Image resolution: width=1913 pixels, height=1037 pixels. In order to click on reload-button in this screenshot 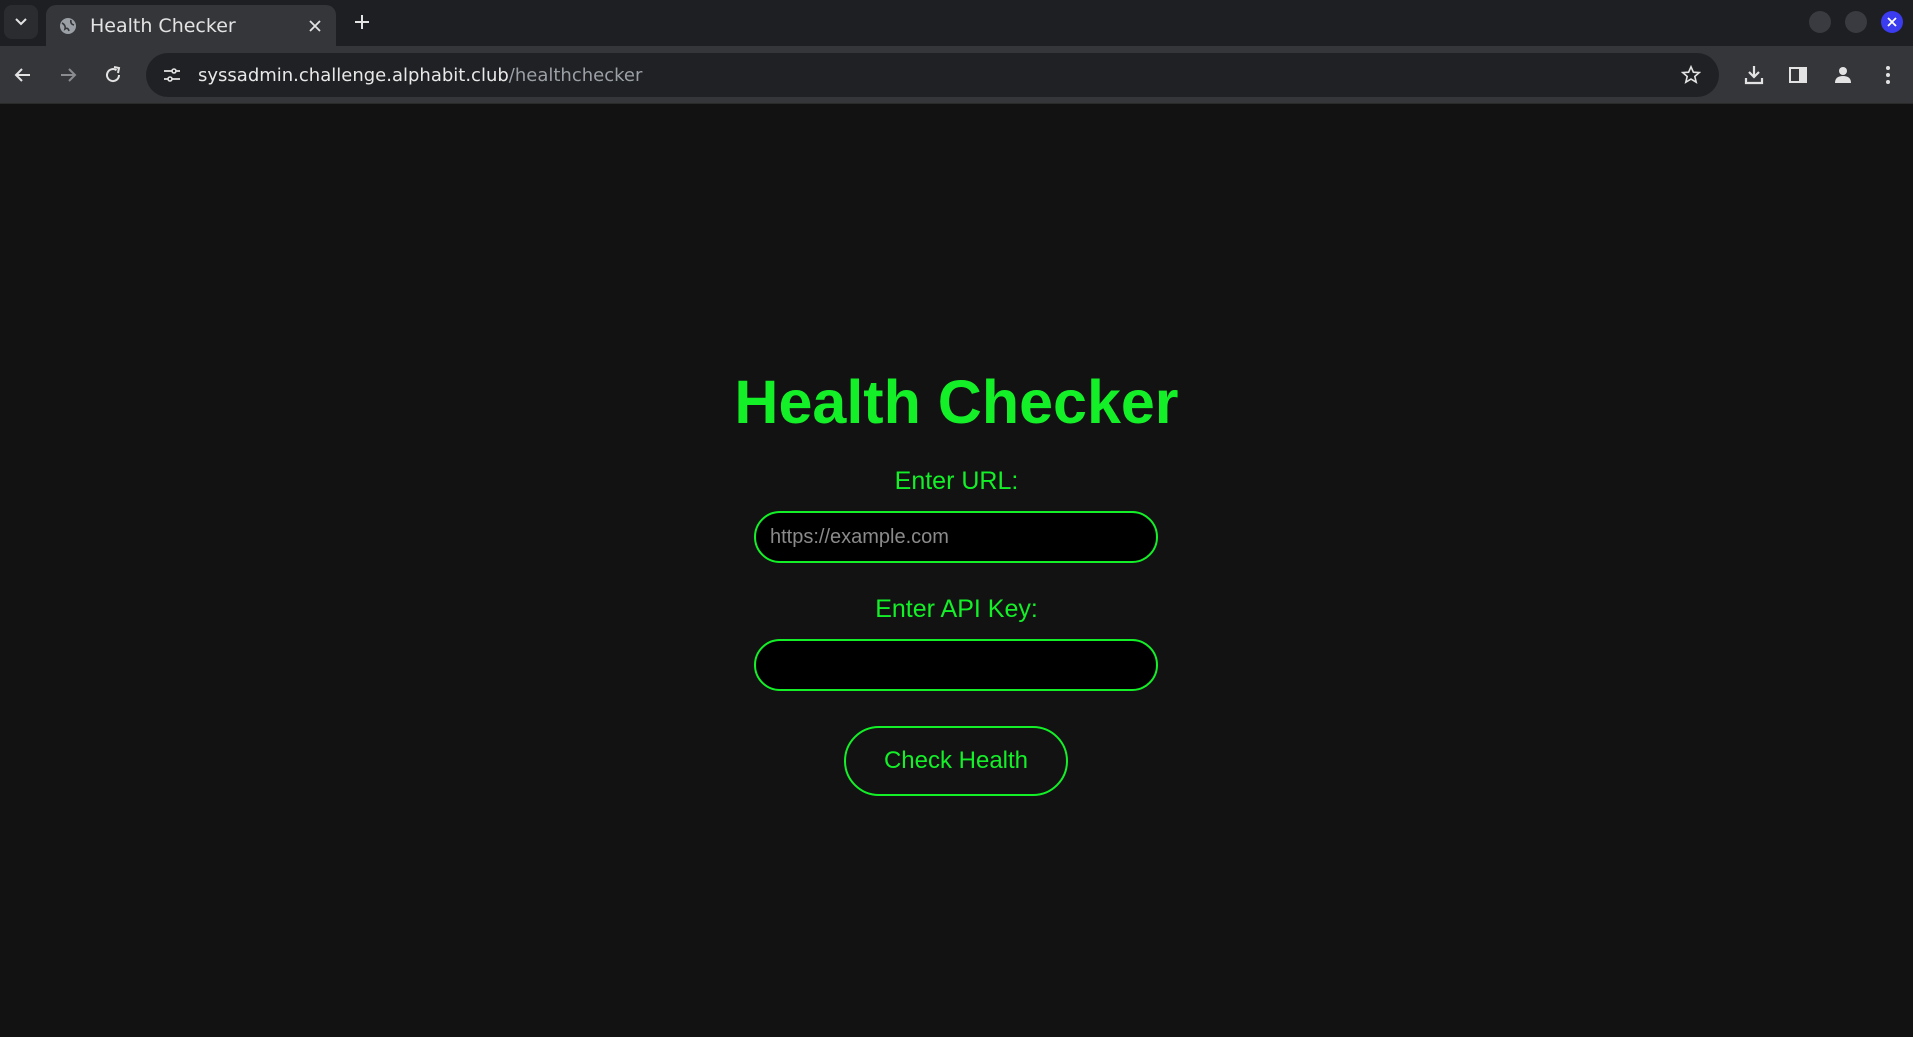, I will do `click(113, 75)`.